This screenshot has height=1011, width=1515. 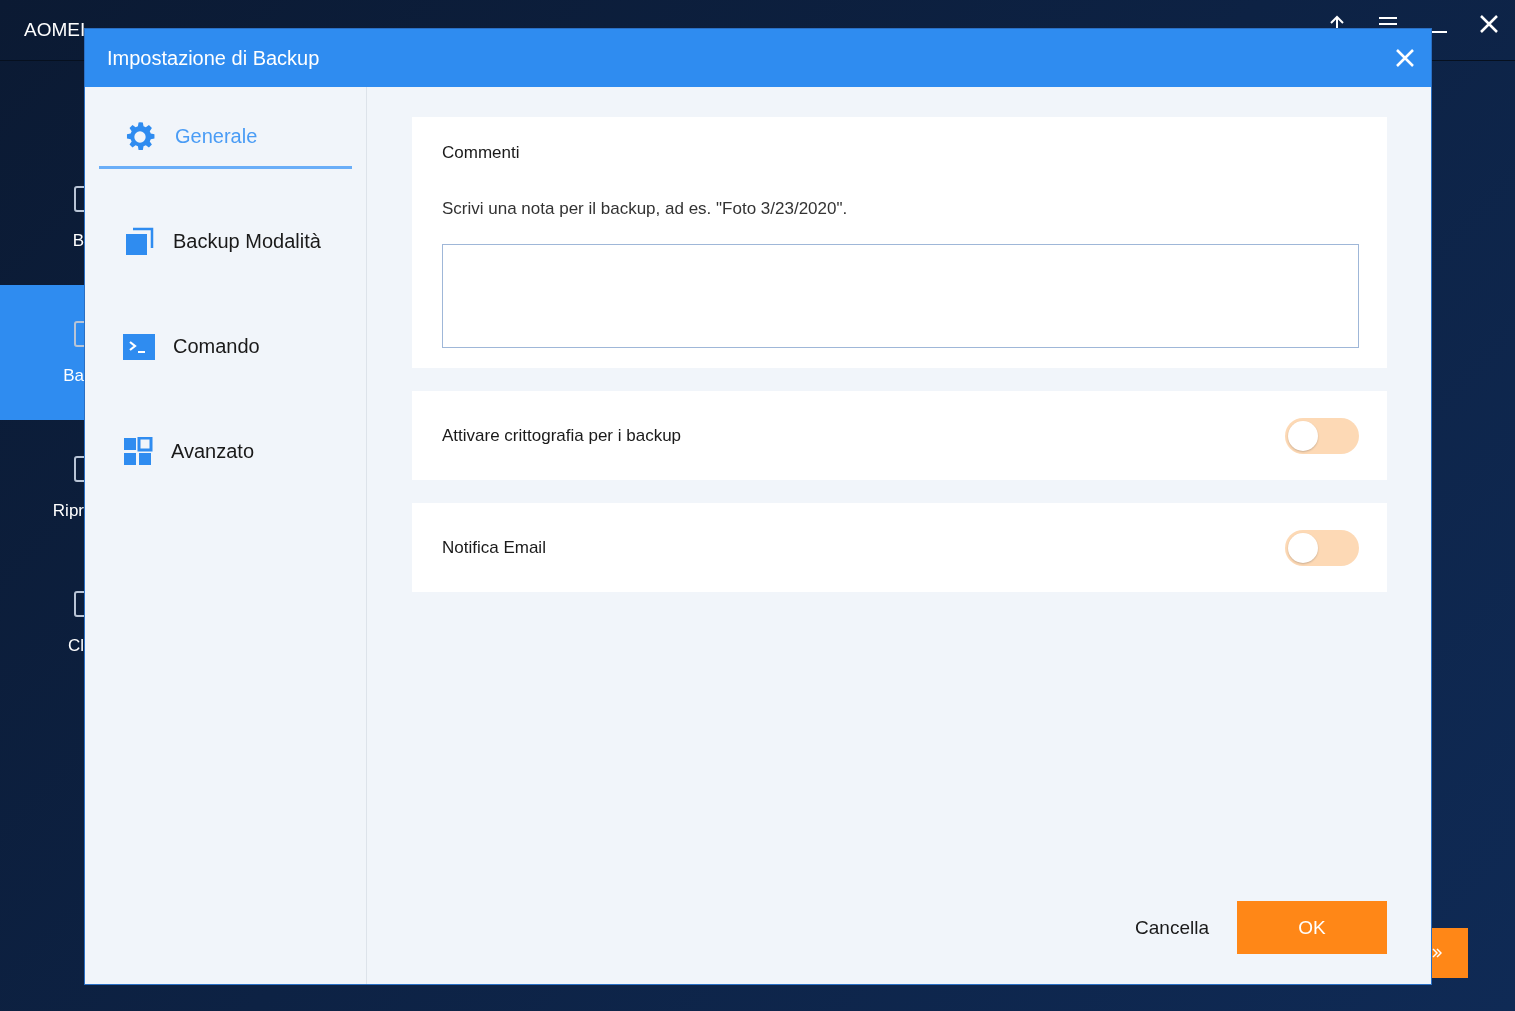 I want to click on section-heading: Commenti, so click(x=481, y=153).